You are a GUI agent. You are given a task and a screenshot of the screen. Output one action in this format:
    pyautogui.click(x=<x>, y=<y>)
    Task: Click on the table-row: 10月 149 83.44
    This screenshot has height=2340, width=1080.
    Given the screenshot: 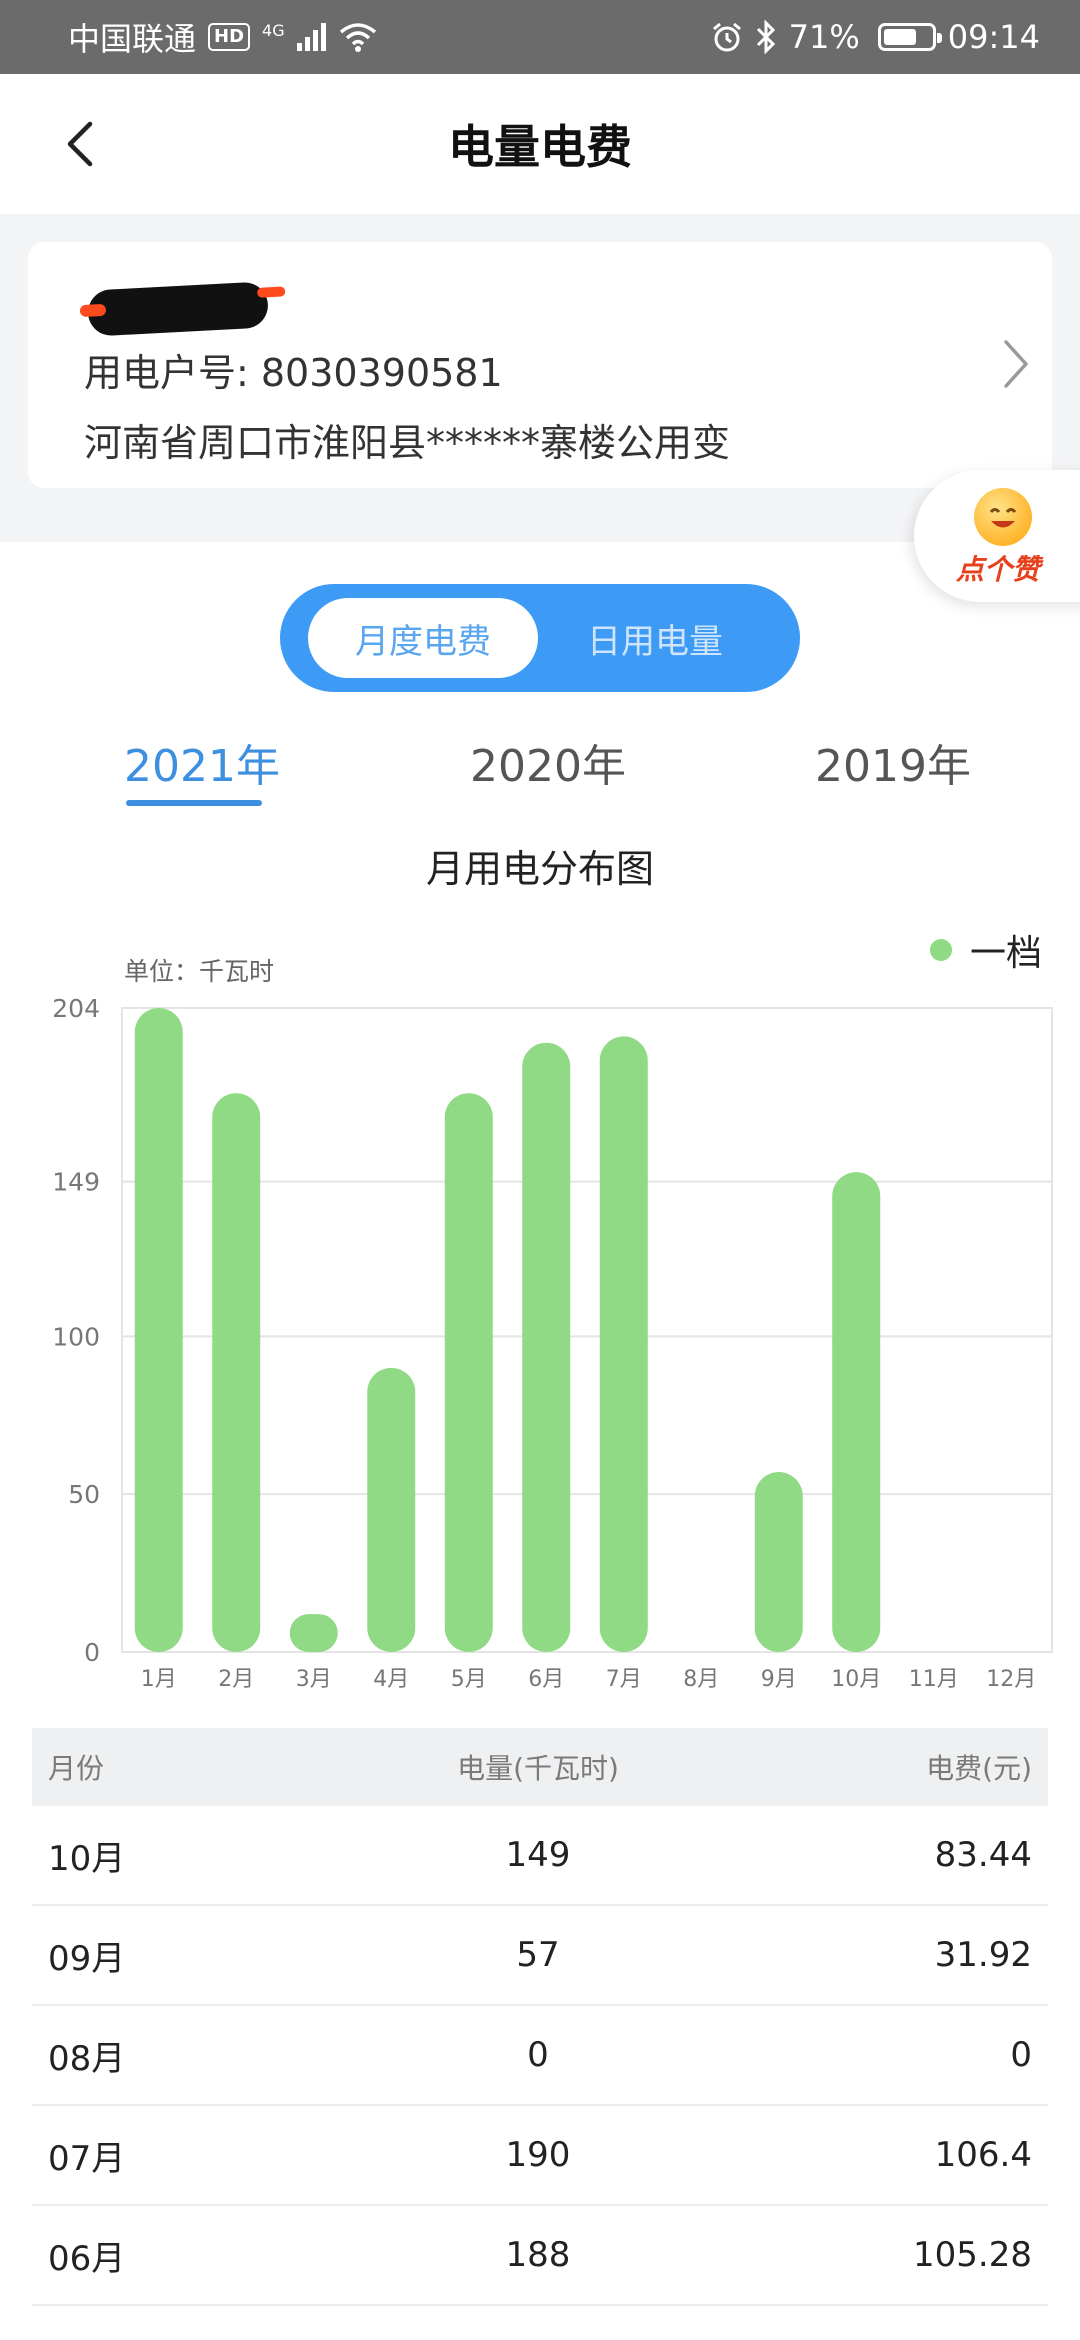 What is the action you would take?
    pyautogui.click(x=540, y=1856)
    